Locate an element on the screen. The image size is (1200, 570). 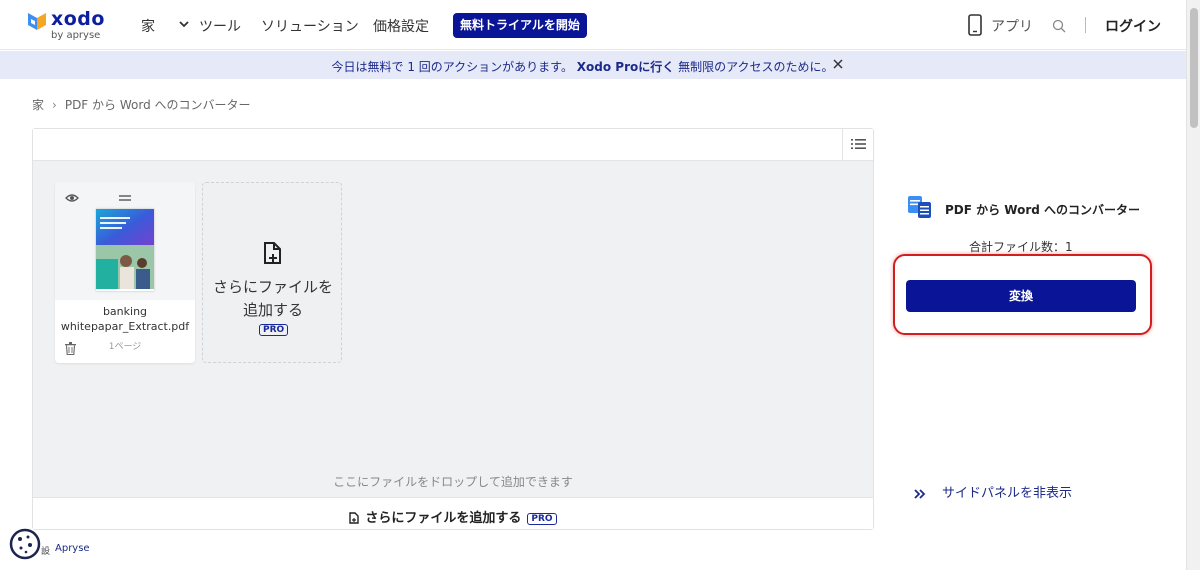
logo-subtitle: by apryse is located at coordinates (76, 35).